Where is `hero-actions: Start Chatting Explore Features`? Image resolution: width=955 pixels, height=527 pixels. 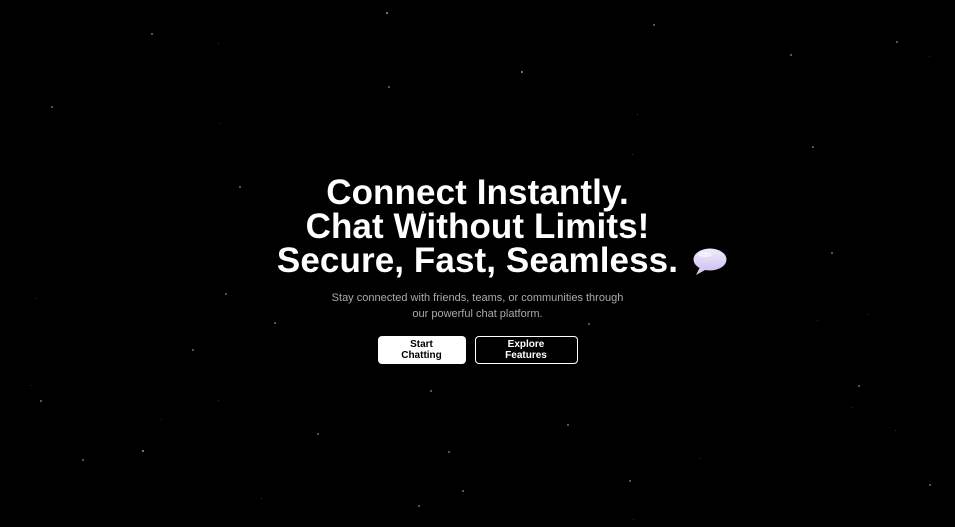 hero-actions: Start Chatting Explore Features is located at coordinates (477, 350).